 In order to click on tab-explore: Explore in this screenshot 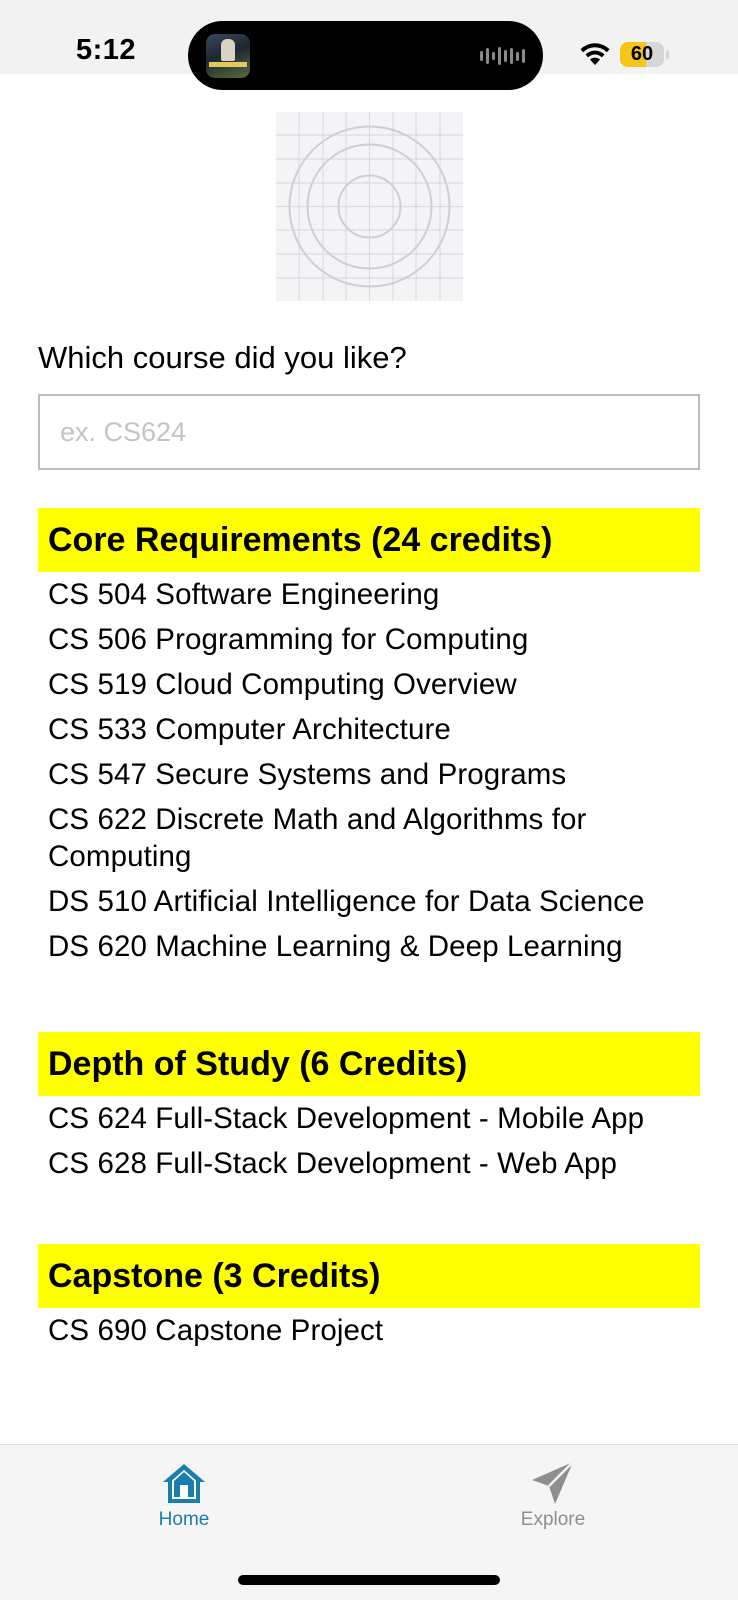, I will do `click(553, 1495)`.